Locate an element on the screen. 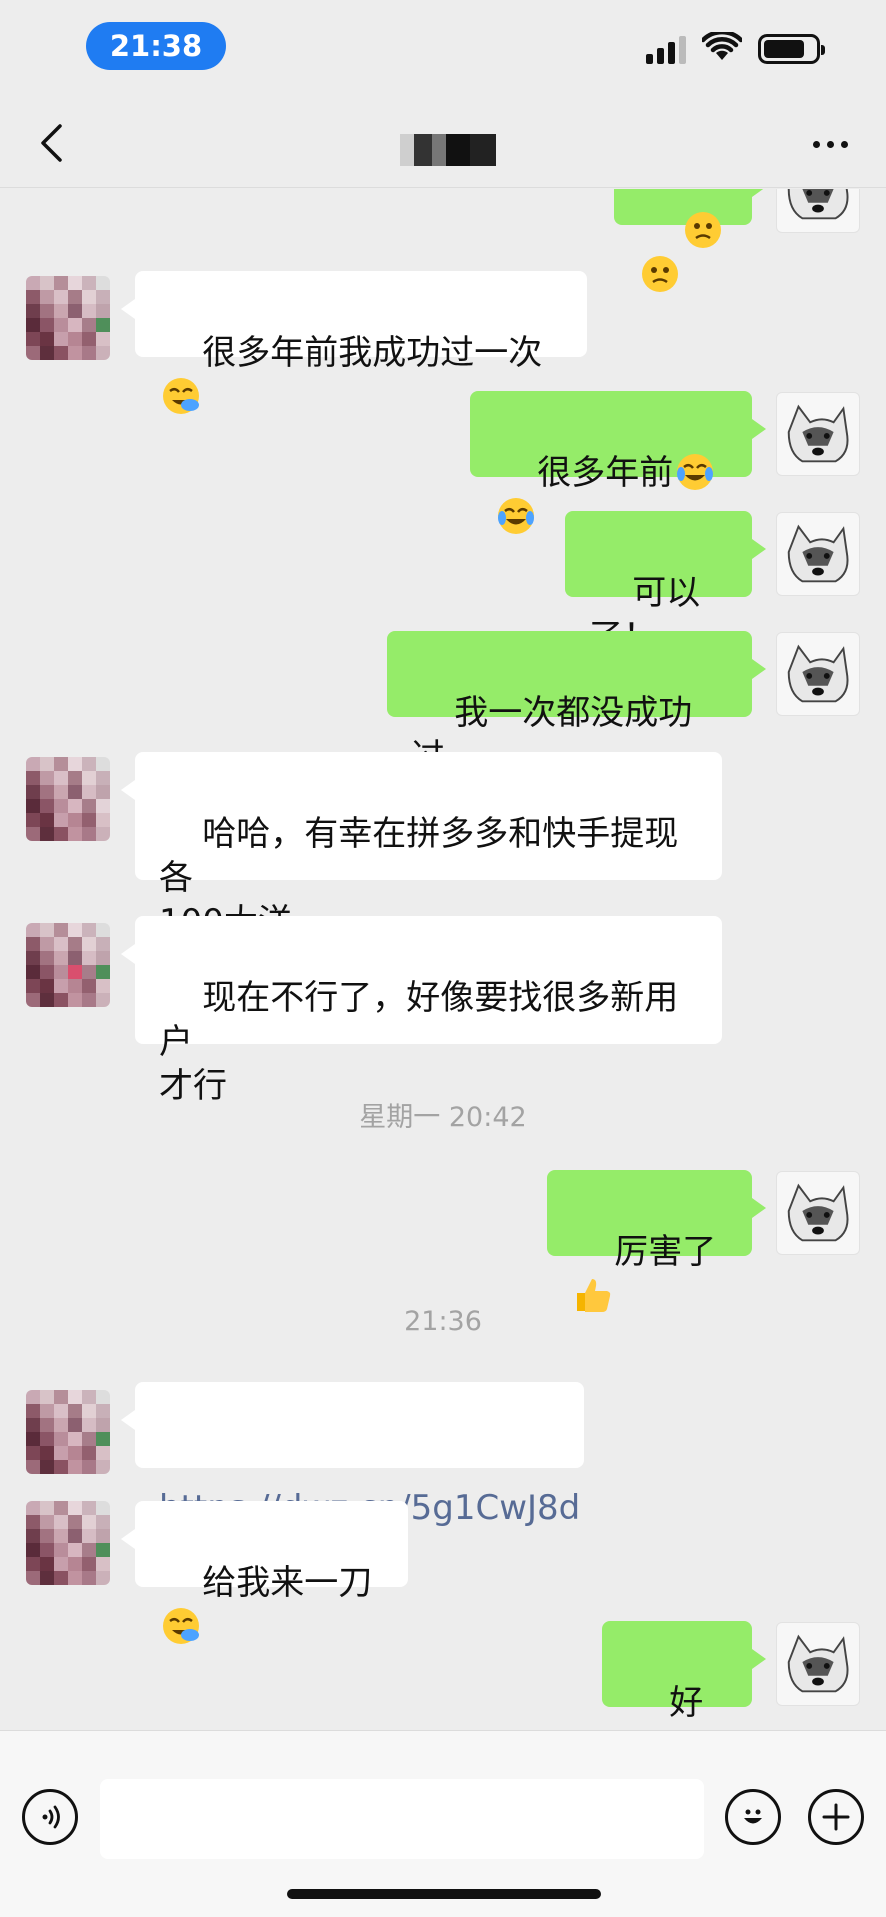  plus-icon is located at coordinates (836, 1817).